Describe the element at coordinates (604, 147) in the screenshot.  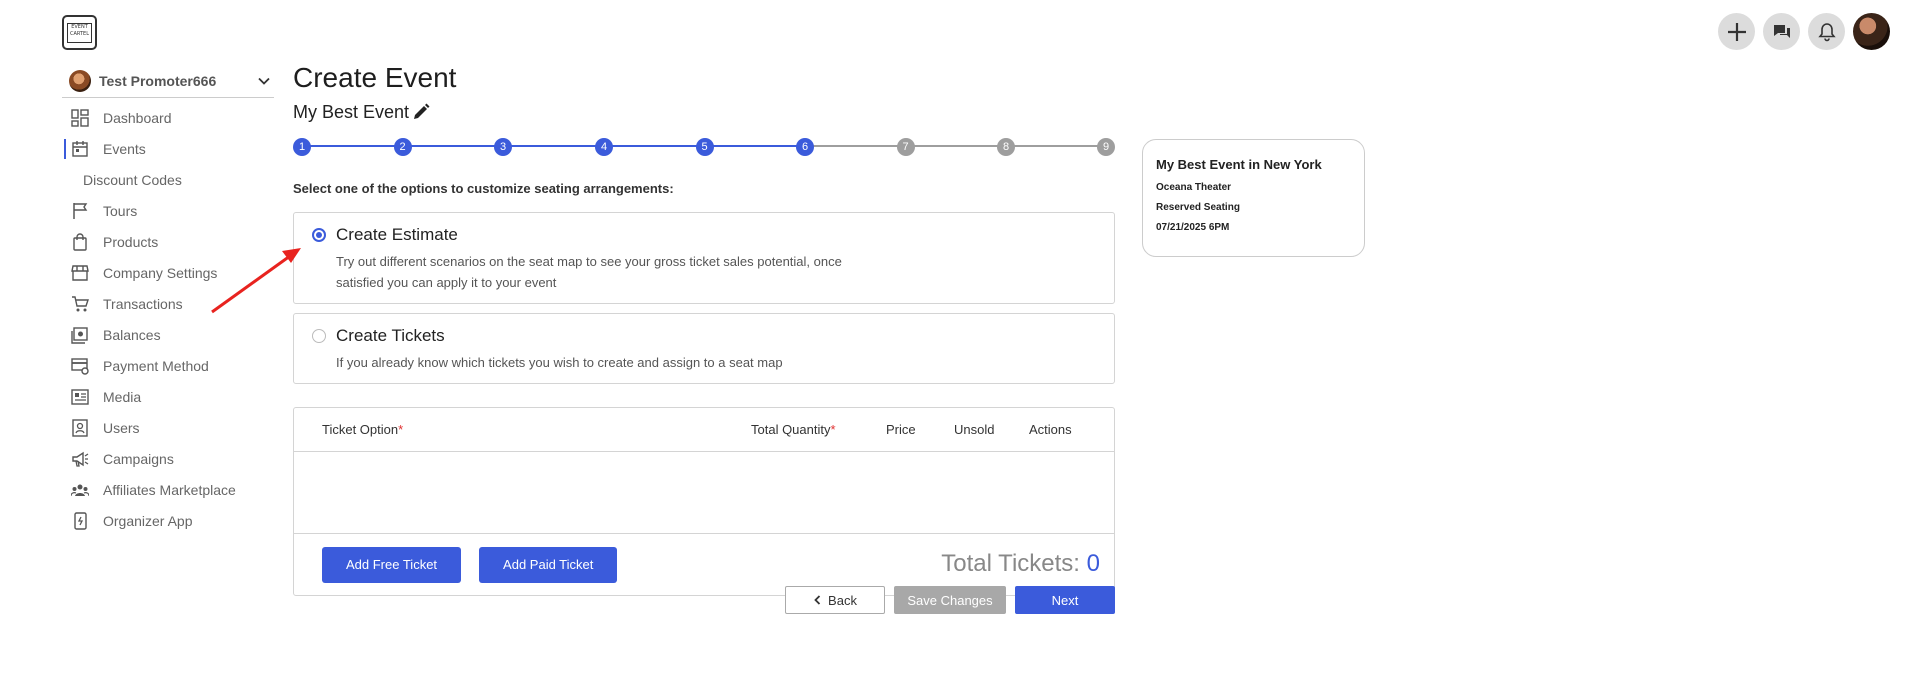
I see `step-4: 4` at that location.